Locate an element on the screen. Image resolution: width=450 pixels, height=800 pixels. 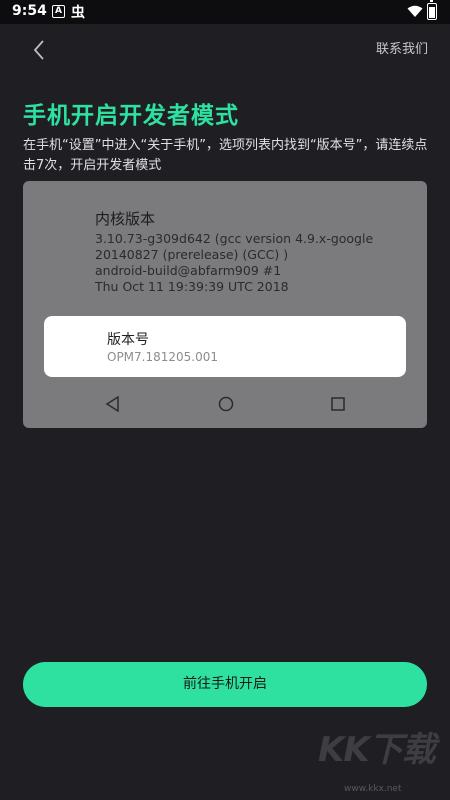
battery-icon is located at coordinates (432, 10).